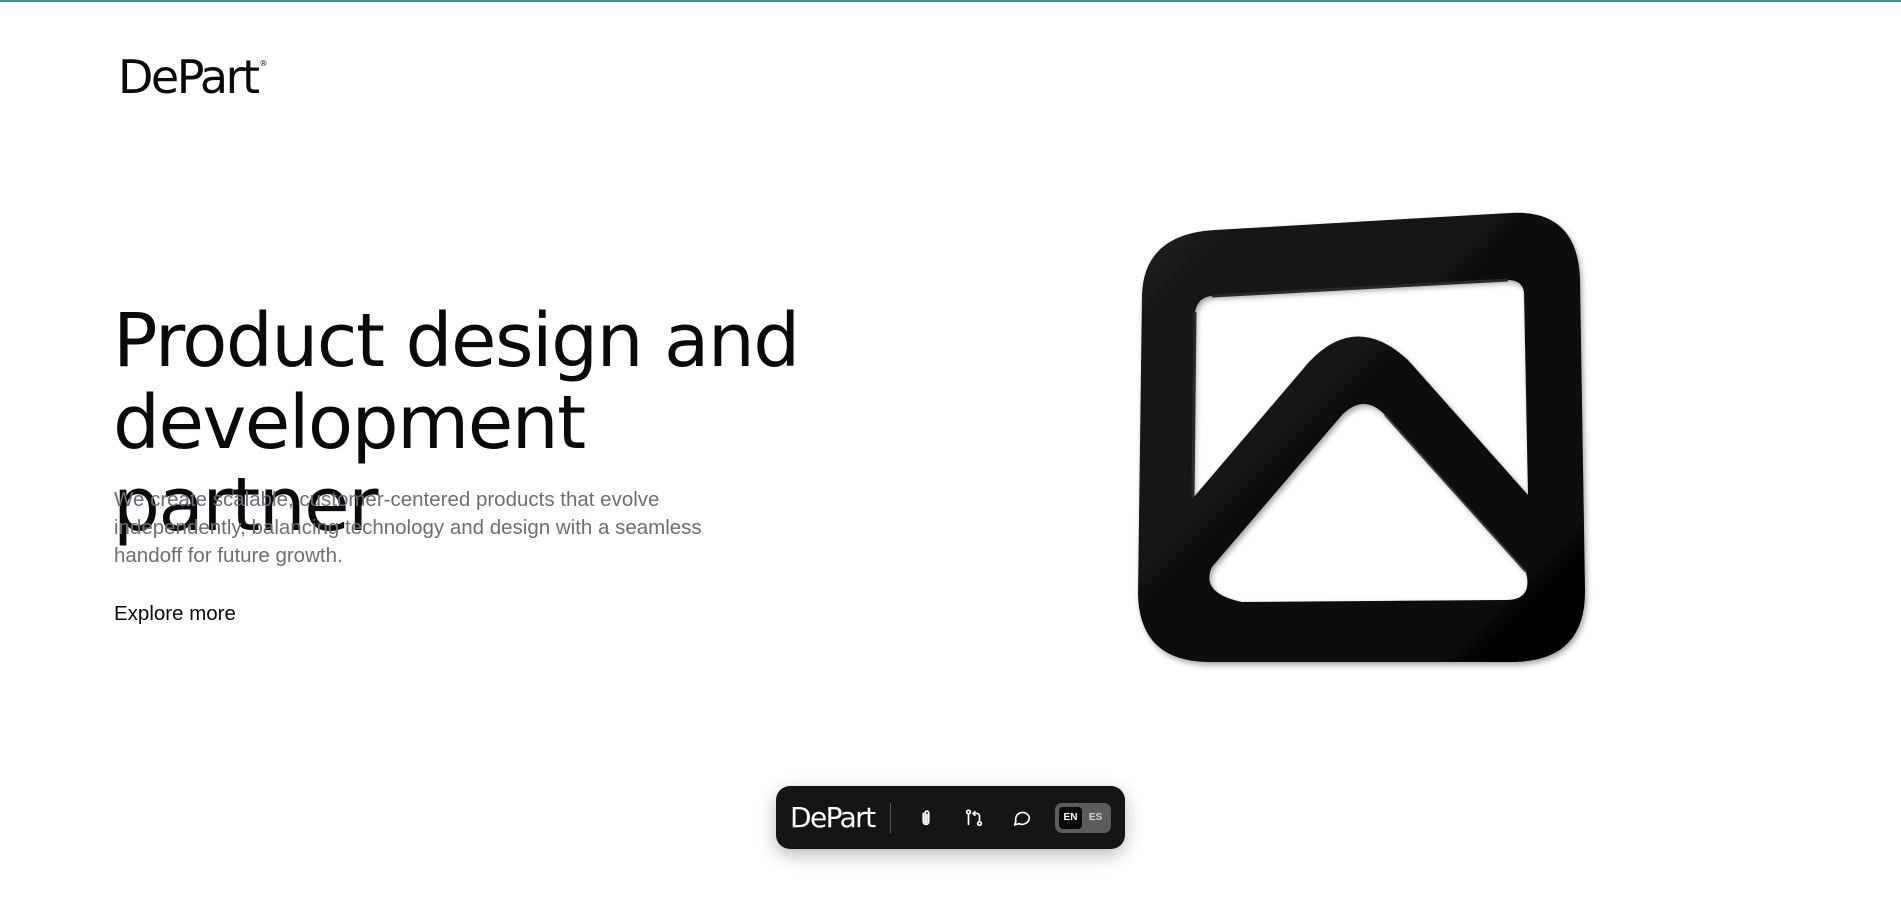  I want to click on dock-logo: DePart, so click(833, 817).